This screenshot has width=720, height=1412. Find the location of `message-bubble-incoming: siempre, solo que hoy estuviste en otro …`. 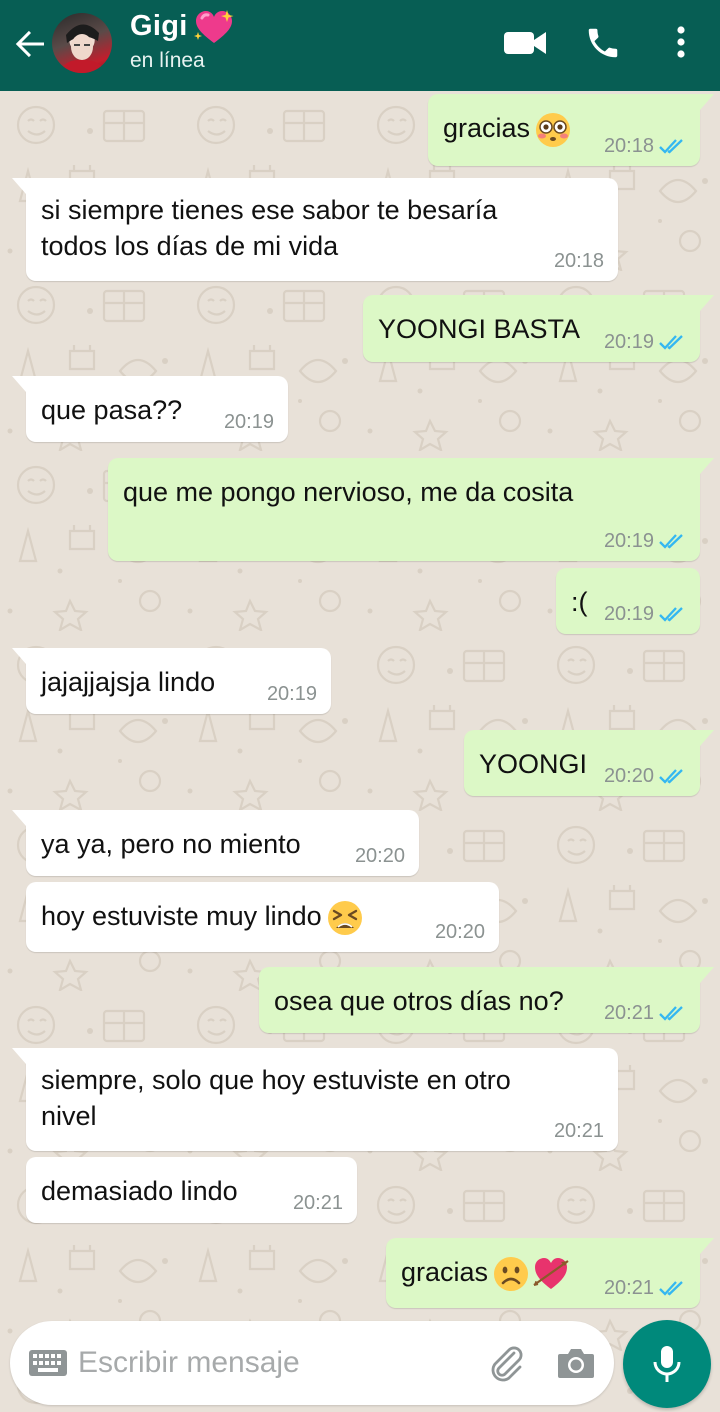

message-bubble-incoming: siempre, solo que hoy estuviste en otro … is located at coordinates (315, 1099).